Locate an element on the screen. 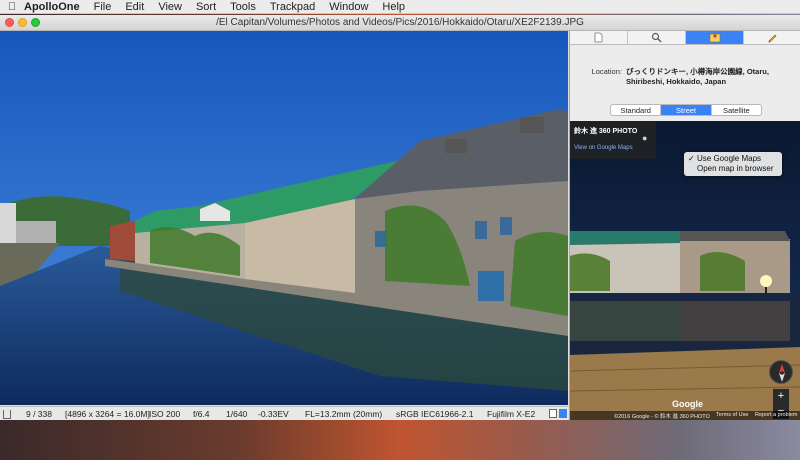 The width and height of the screenshot is (800, 460). menu-window: Window is located at coordinates (348, 7).